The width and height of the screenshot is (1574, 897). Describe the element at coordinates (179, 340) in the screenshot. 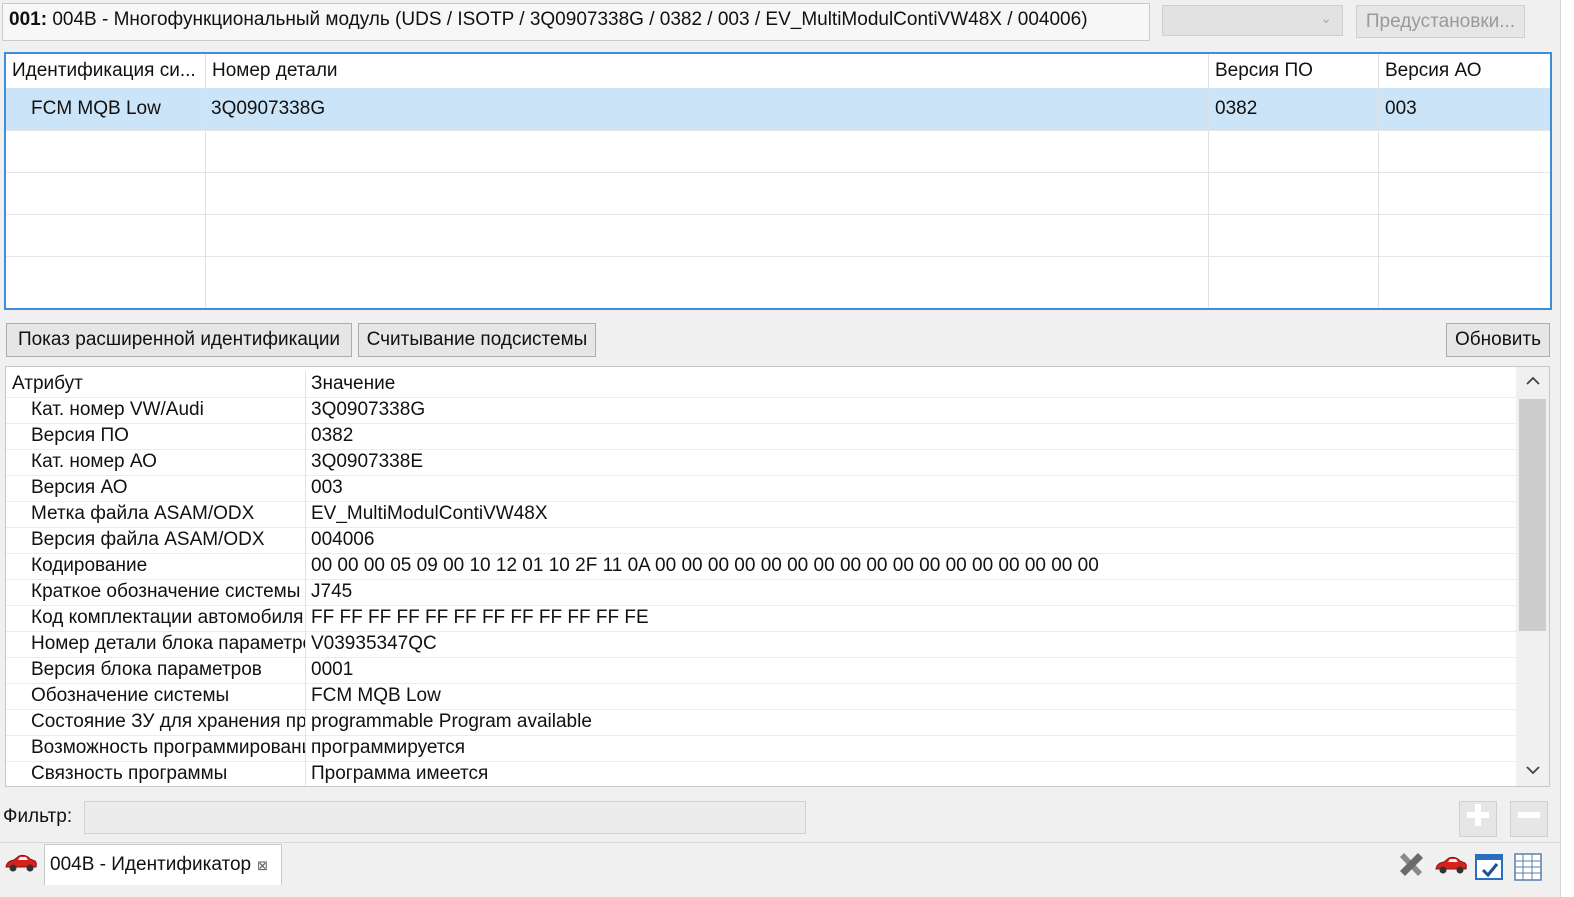

I see `extended-identification-button: Показ расширенной идентификации` at that location.